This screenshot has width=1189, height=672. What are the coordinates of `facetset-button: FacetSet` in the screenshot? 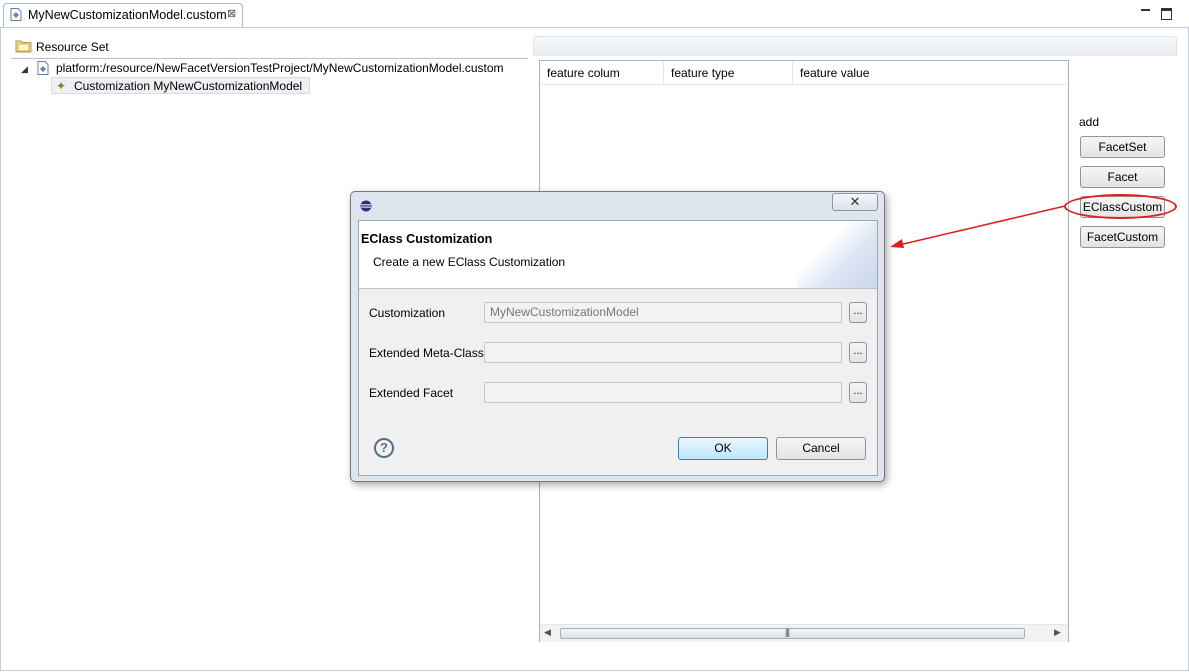 It's located at (1122, 147).